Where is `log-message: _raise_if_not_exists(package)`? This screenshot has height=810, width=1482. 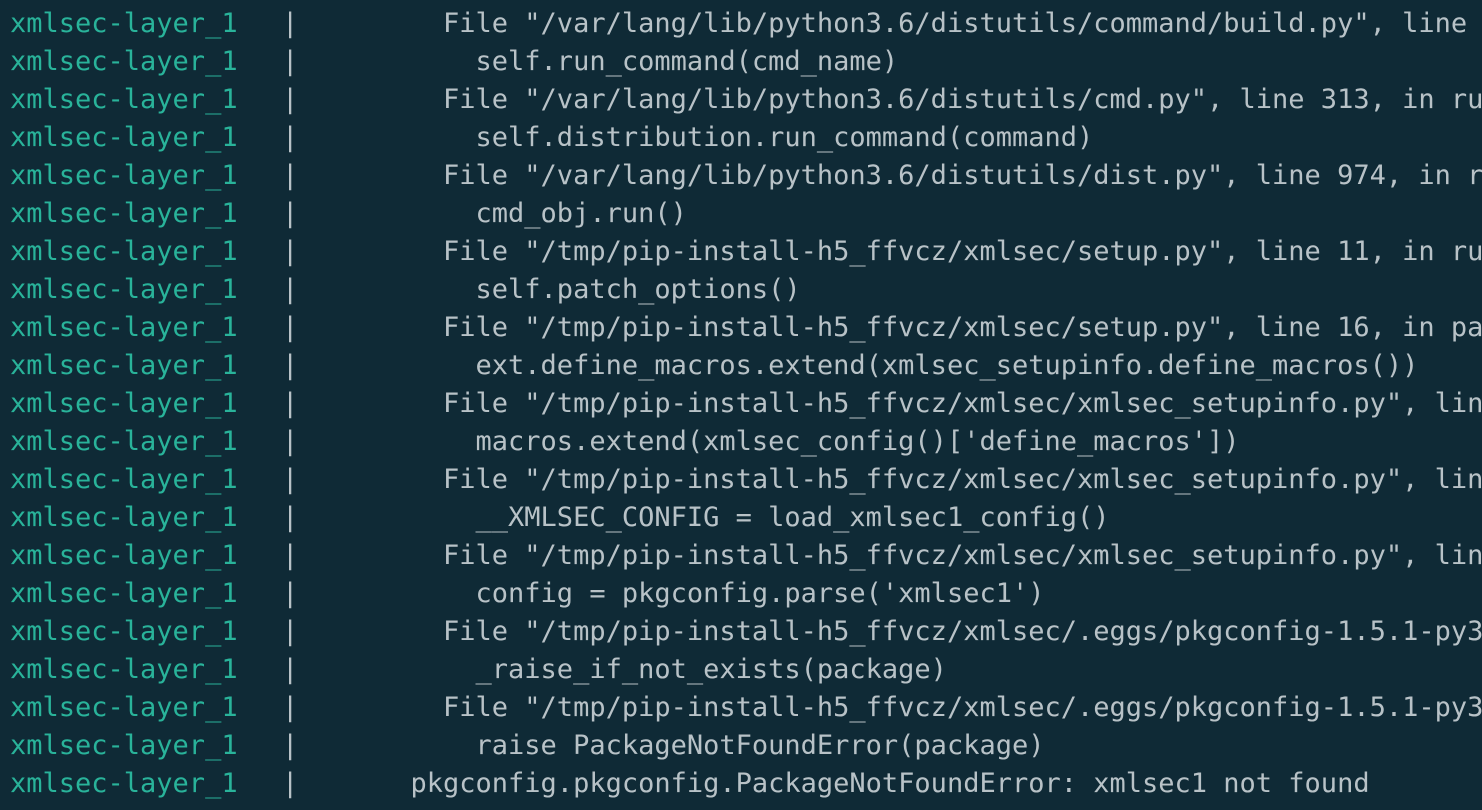 log-message: _raise_if_not_exists(package) is located at coordinates (662, 669).